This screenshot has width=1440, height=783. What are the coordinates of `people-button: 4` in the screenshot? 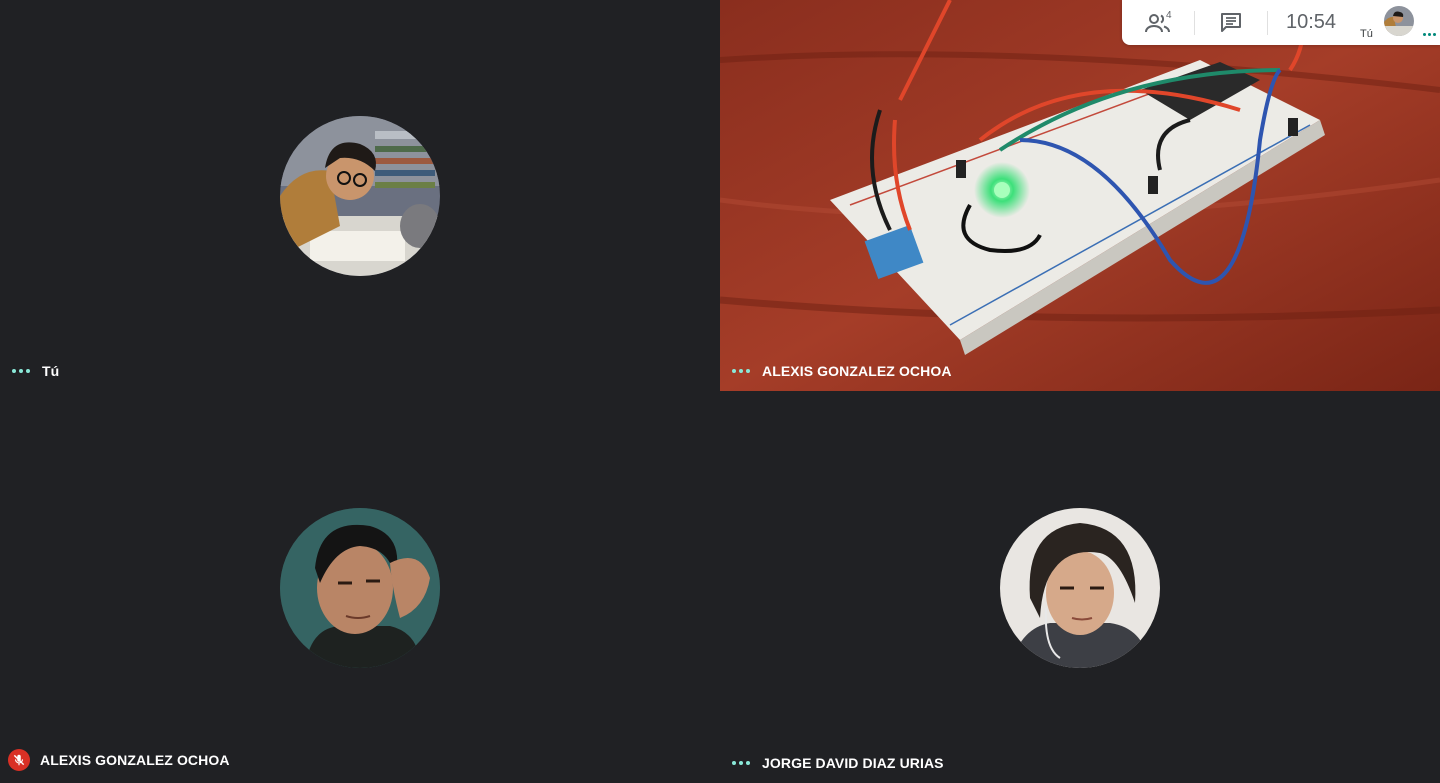 It's located at (1158, 22).